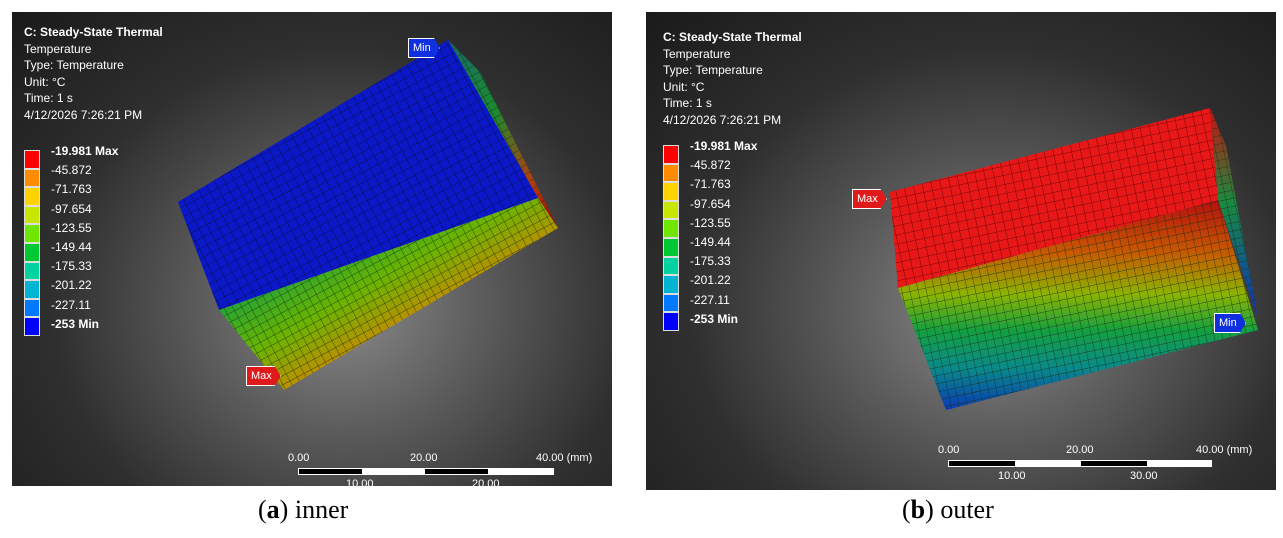  I want to click on caption-text: outer, so click(967, 509).